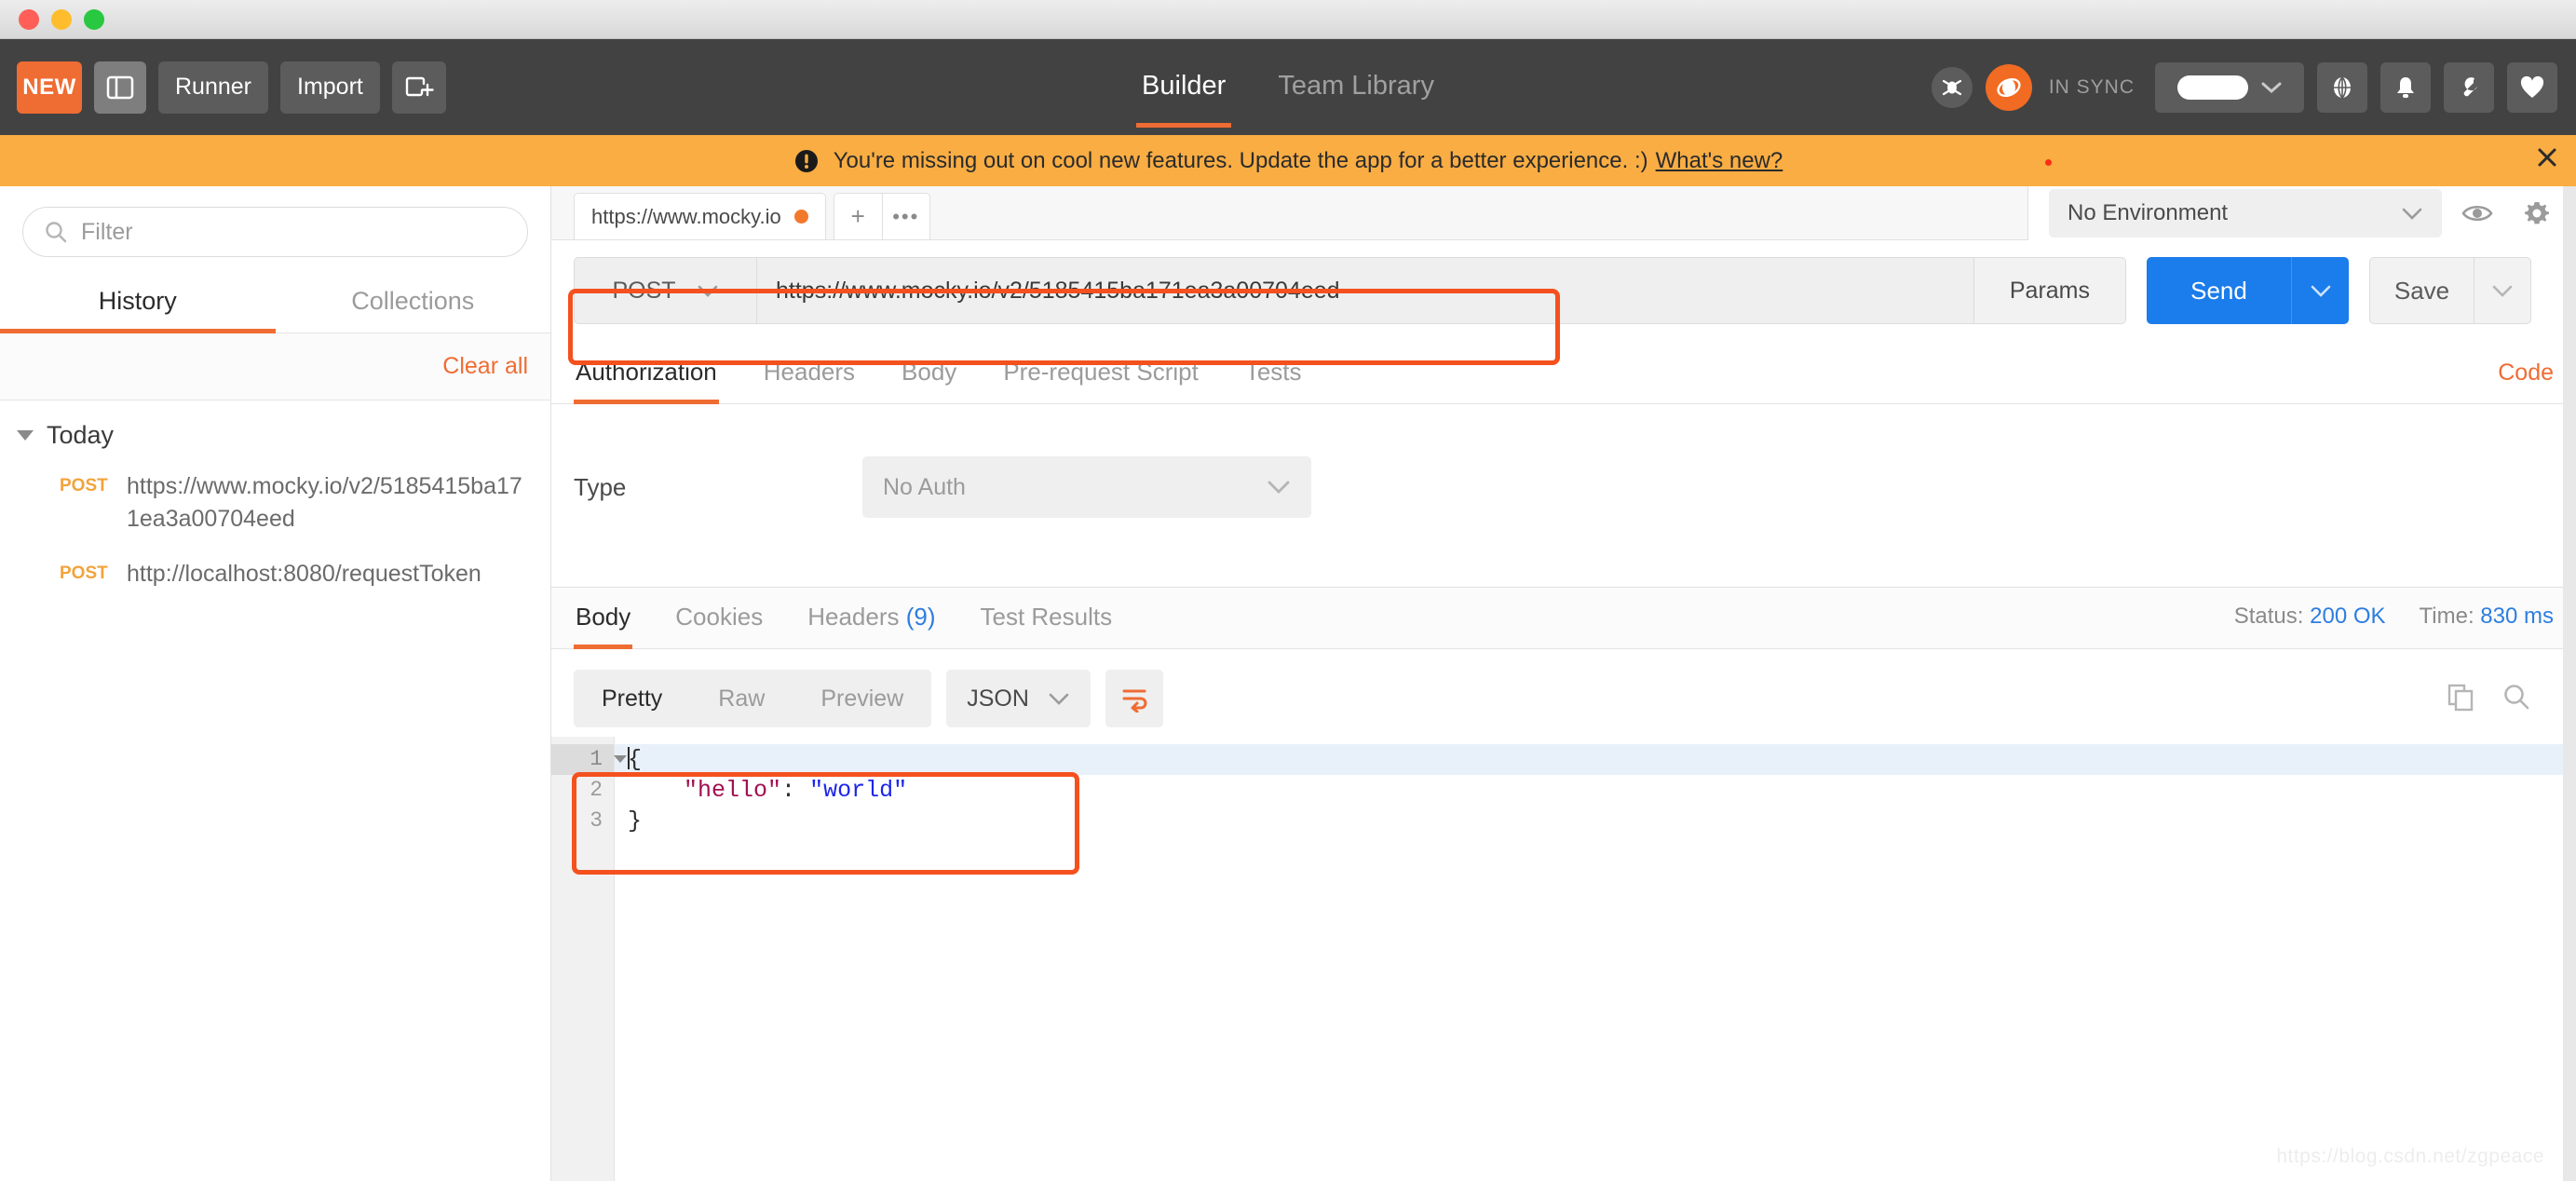 This screenshot has height=1181, width=2576. What do you see at coordinates (49, 87) in the screenshot?
I see `new-button: NEW` at bounding box center [49, 87].